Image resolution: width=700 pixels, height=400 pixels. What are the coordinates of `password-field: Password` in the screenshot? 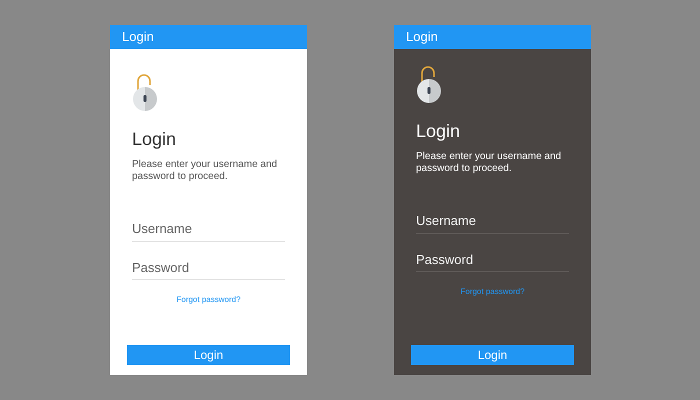 It's located at (492, 261).